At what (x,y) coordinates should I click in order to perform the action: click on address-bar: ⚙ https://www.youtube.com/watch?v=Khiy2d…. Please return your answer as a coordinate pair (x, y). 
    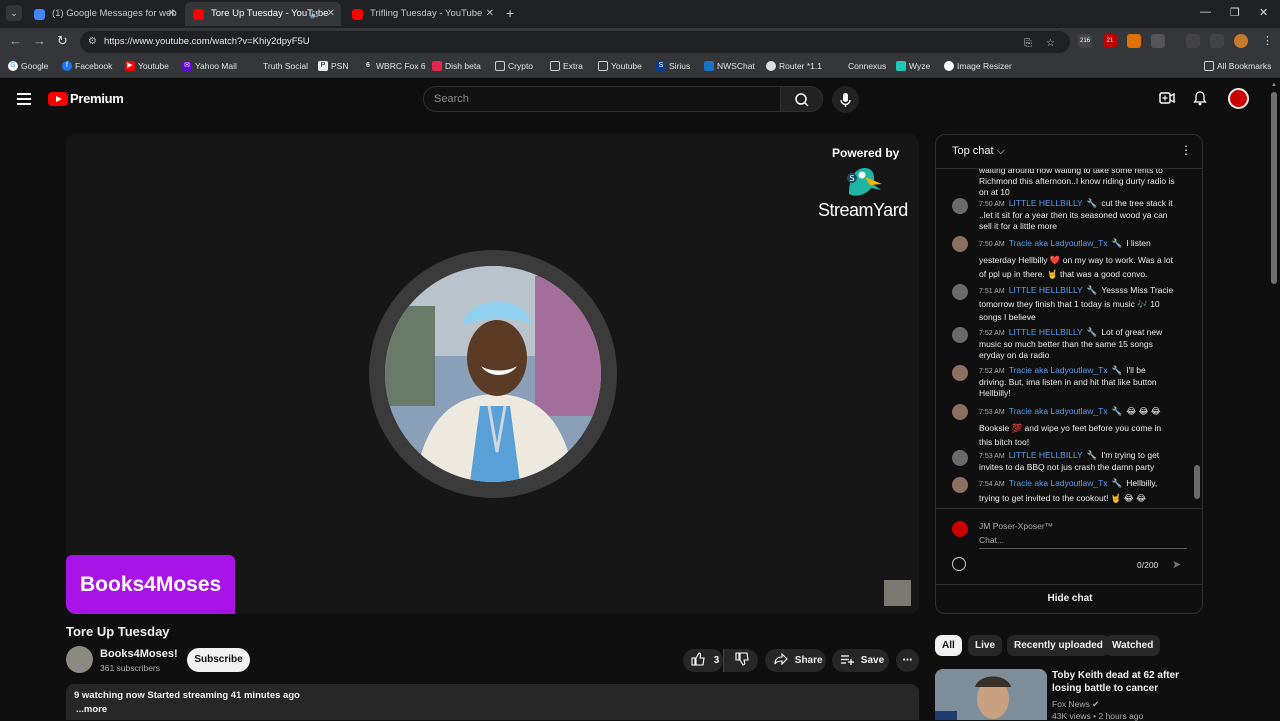
    Looking at the image, I should click on (575, 42).